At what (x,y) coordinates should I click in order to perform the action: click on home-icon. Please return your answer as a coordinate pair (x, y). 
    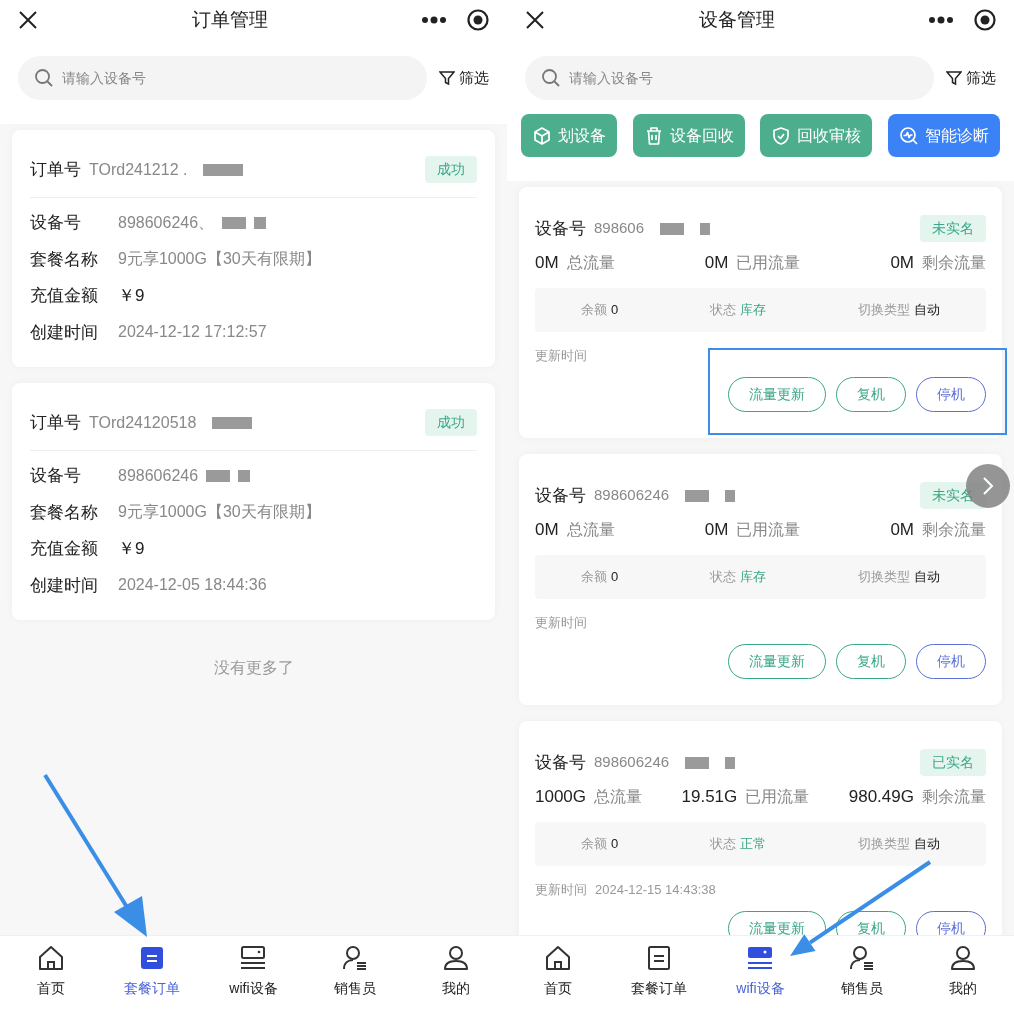
    Looking at the image, I should click on (50, 958).